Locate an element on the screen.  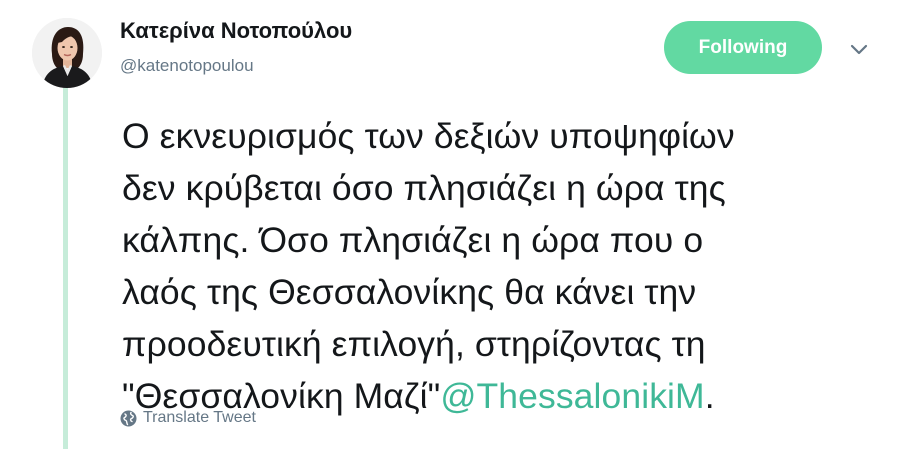
translate-tweet-link: Translate Tweet is located at coordinates (188, 418).